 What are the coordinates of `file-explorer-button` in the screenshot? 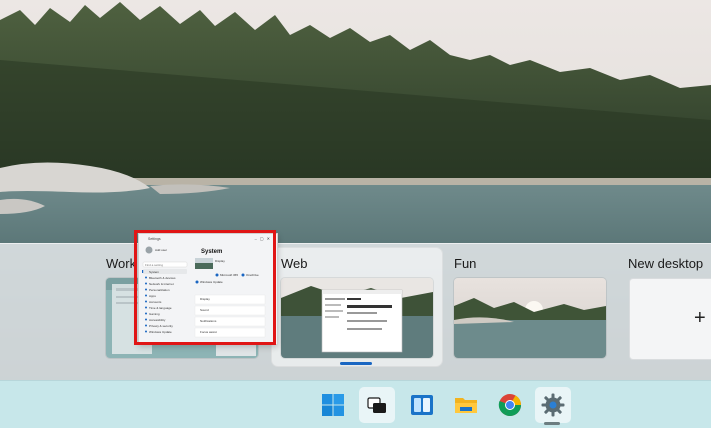 It's located at (466, 405).